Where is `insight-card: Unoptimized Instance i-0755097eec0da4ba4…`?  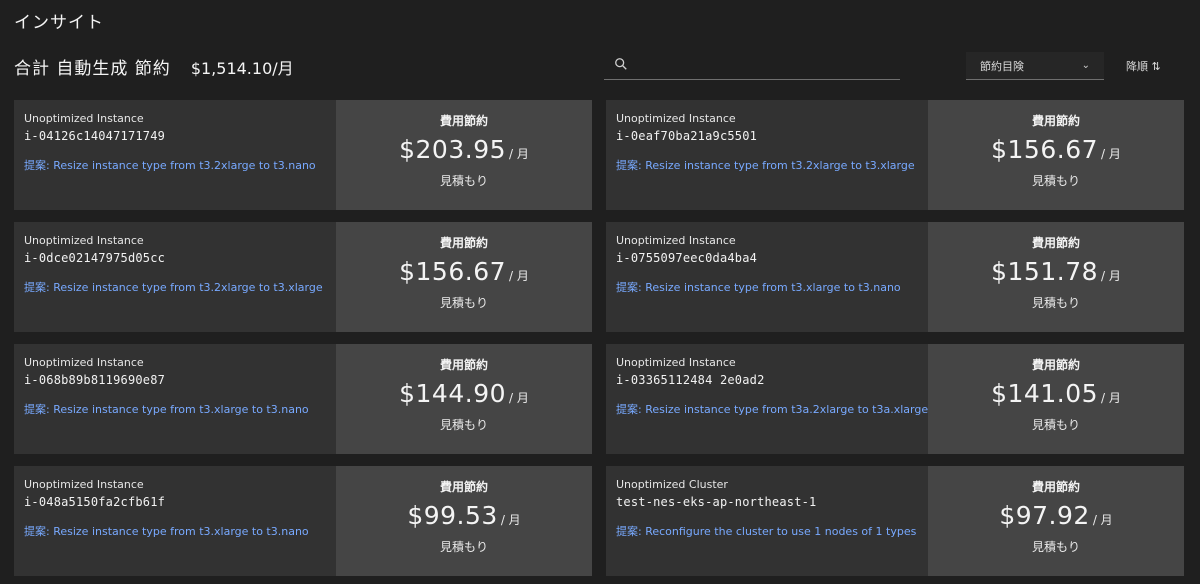
insight-card: Unoptimized Instance i-0755097eec0da4ba4… is located at coordinates (895, 277).